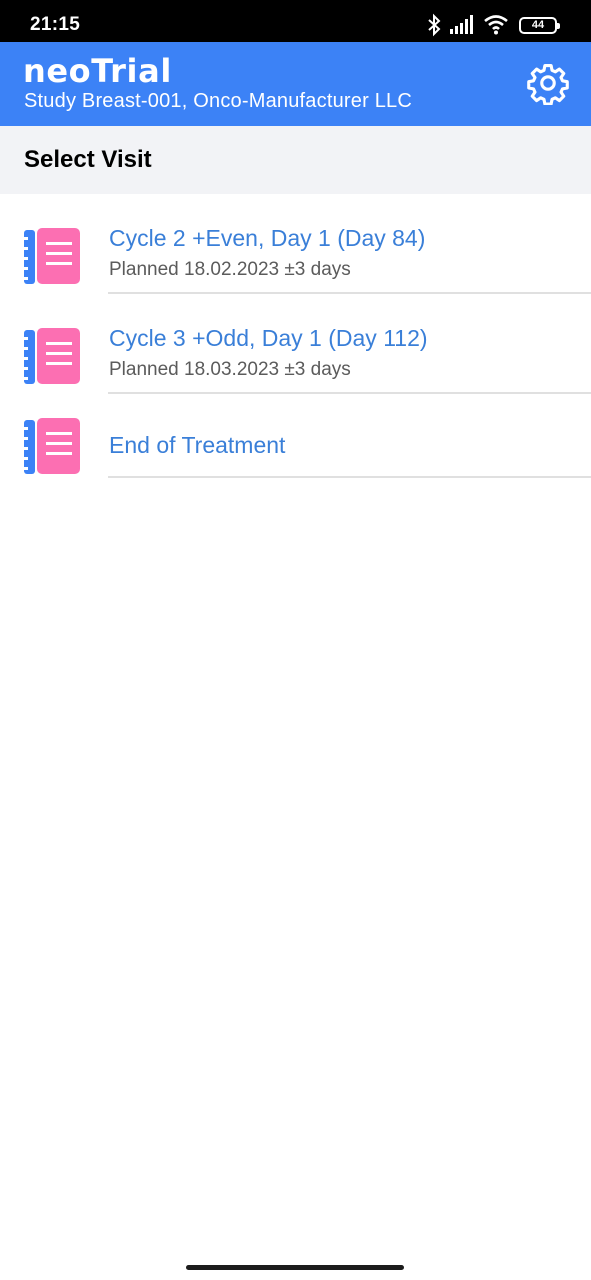 The height and width of the screenshot is (1280, 591). I want to click on app-title: neoTrial, so click(97, 71).